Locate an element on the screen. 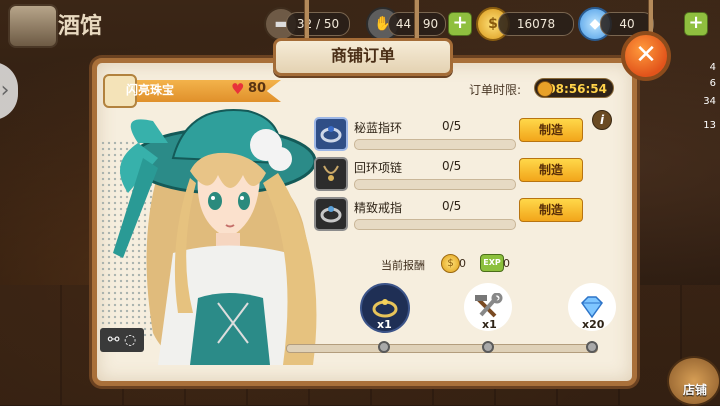  skill-indicator: ⚯ ◌ is located at coordinates (122, 340).